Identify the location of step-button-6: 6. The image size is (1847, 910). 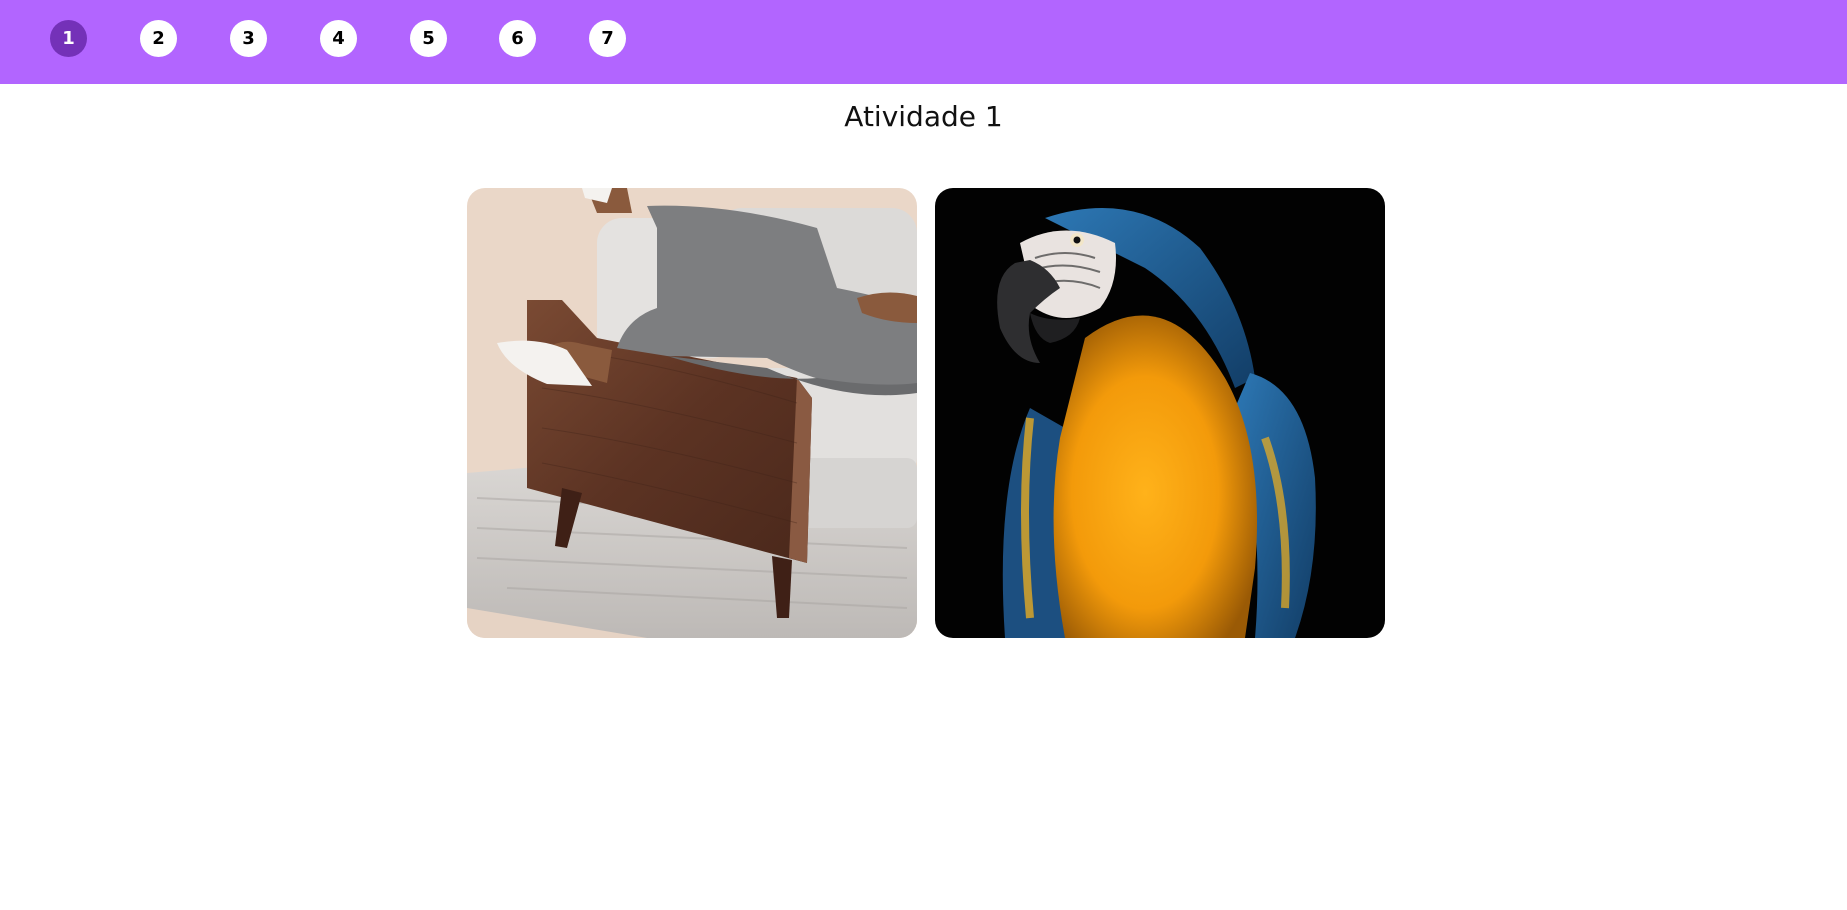
(517, 38).